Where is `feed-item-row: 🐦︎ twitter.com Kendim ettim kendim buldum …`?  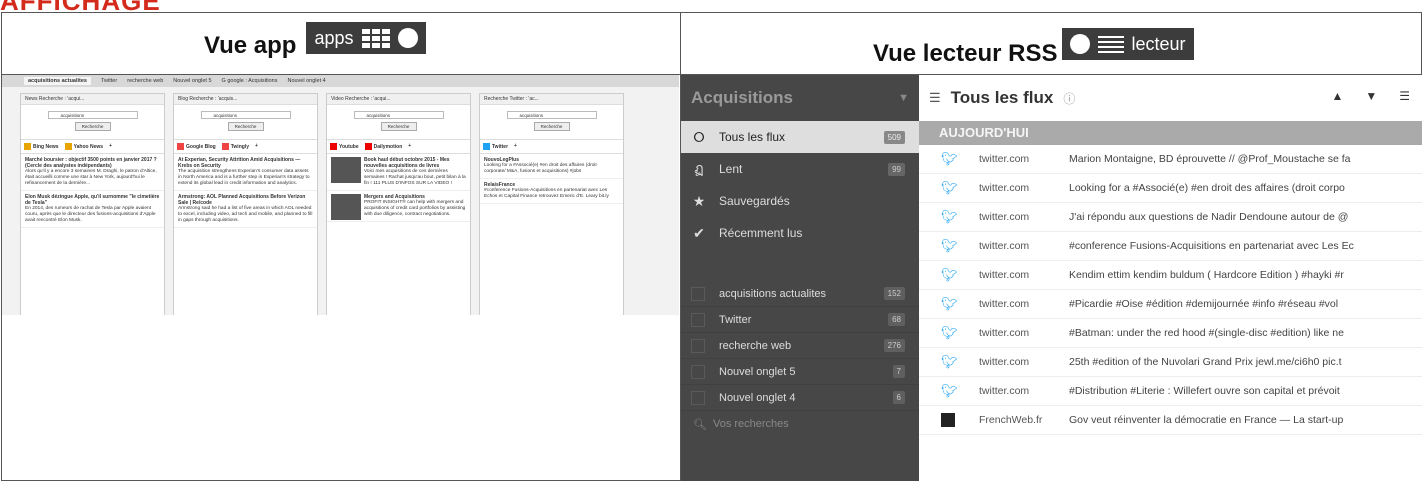 feed-item-row: 🐦︎ twitter.com Kendim ettim kendim buldum … is located at coordinates (1170, 275).